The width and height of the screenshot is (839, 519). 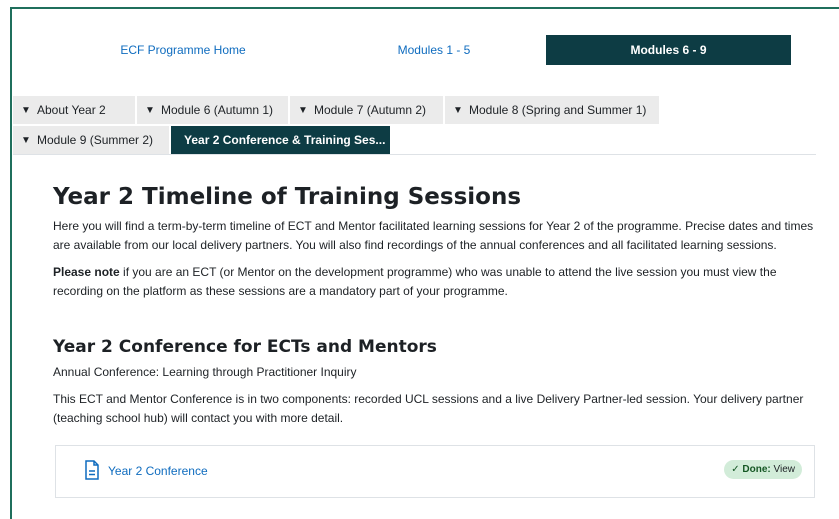 I want to click on nav-ecf-home: ECF Programme Home, so click(x=183, y=50).